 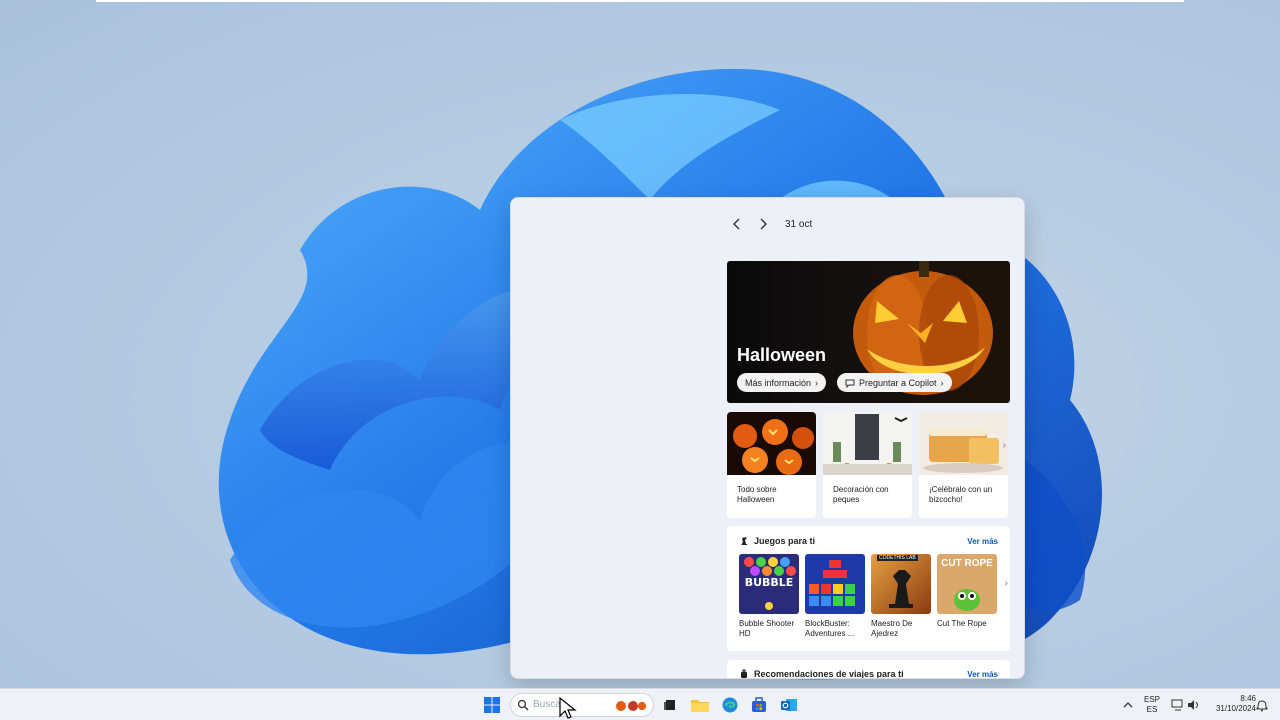 I want to click on windows-logo-icon, so click(x=492, y=705).